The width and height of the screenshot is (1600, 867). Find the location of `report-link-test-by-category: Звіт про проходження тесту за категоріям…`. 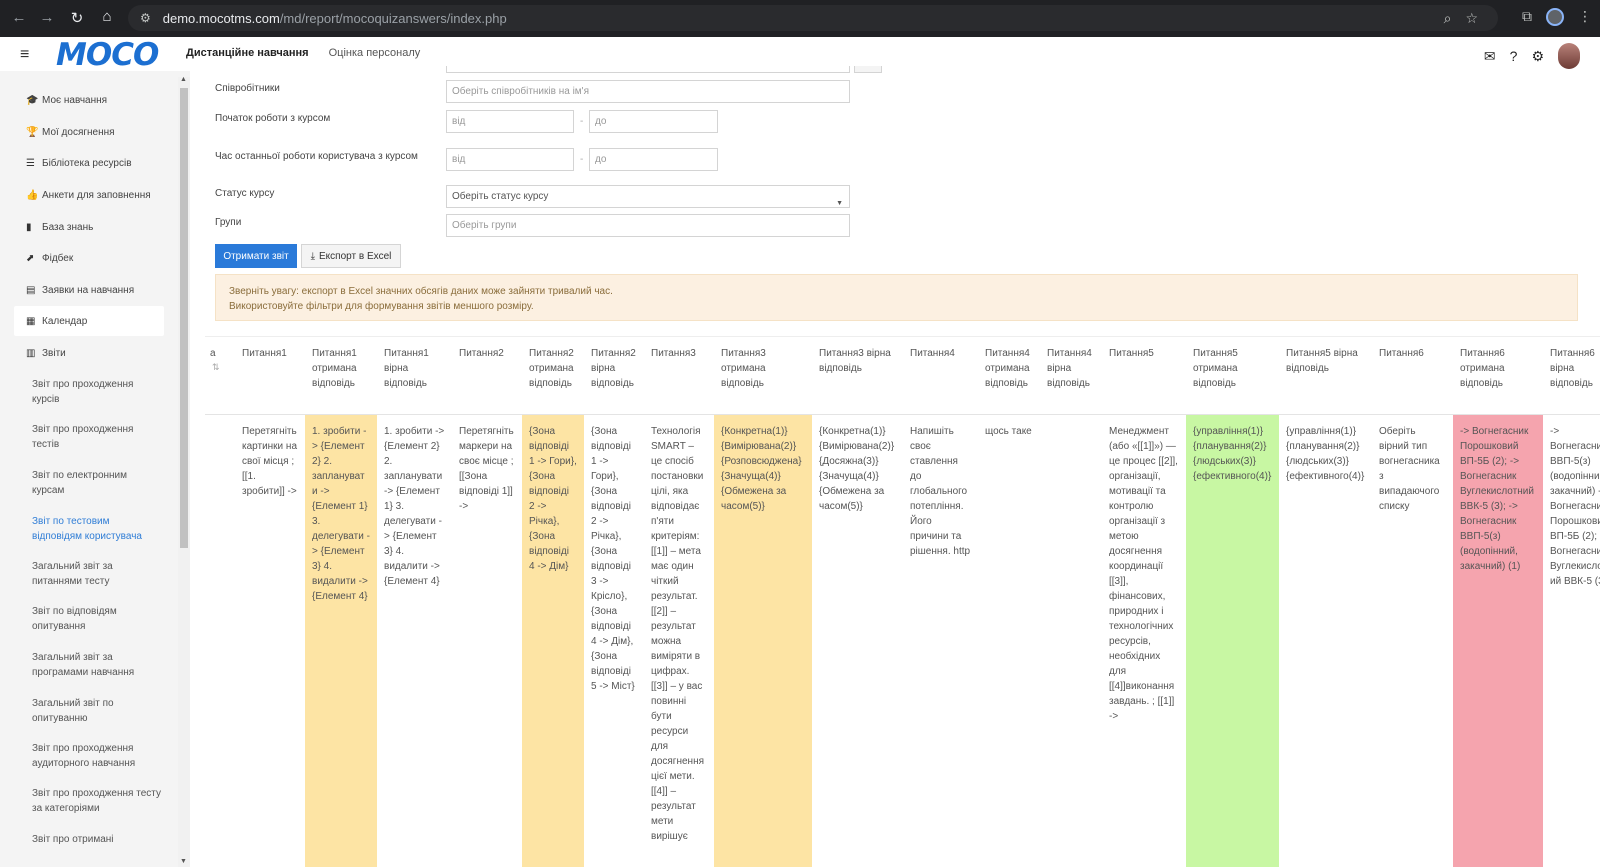

report-link-test-by-category: Звіт про проходження тесту за категоріям… is located at coordinates (97, 801).